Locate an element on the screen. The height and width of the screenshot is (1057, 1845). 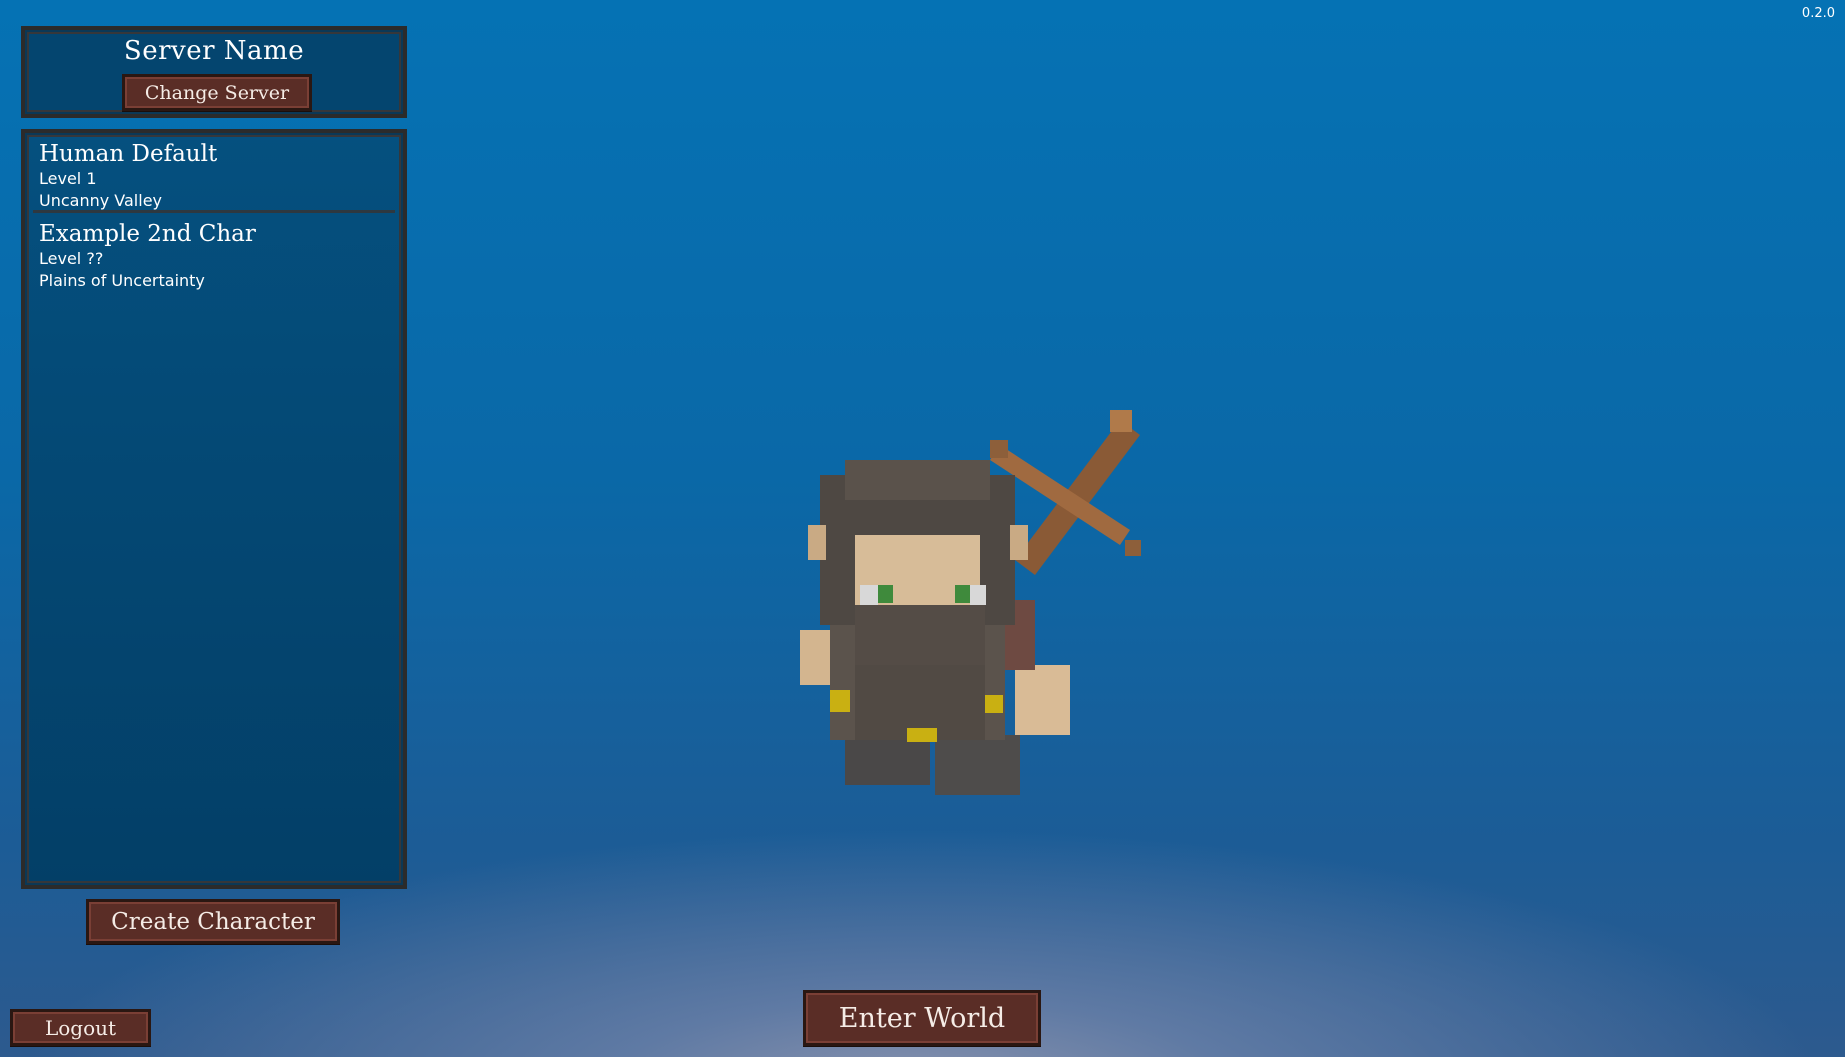
create-character-button: Create Character is located at coordinates (213, 921).